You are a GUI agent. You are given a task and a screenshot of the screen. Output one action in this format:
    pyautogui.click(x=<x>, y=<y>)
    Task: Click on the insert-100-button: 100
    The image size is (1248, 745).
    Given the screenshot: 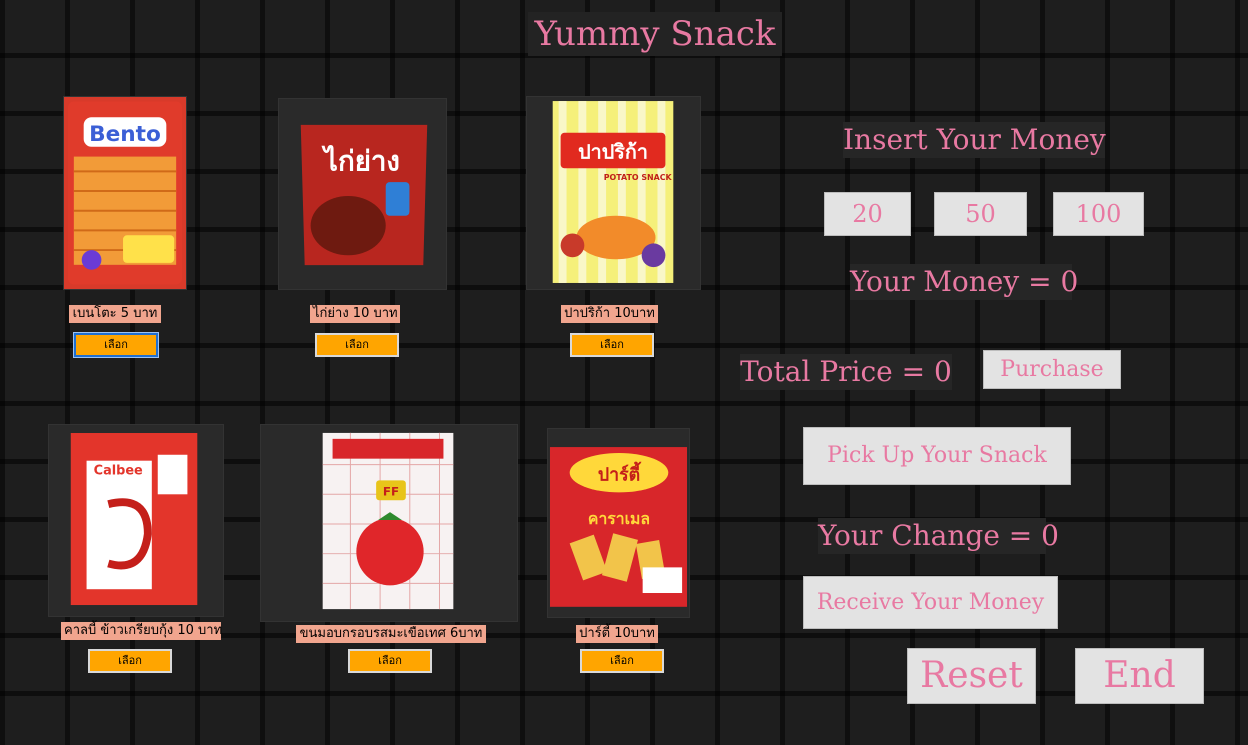 What is the action you would take?
    pyautogui.click(x=1098, y=214)
    